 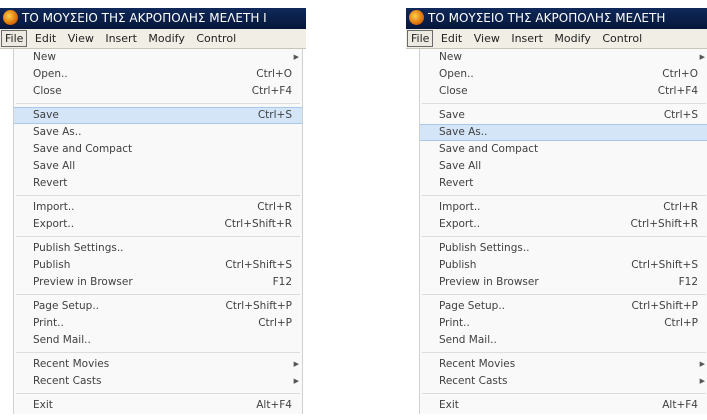 I want to click on menu-item-label: Export.., so click(x=54, y=224).